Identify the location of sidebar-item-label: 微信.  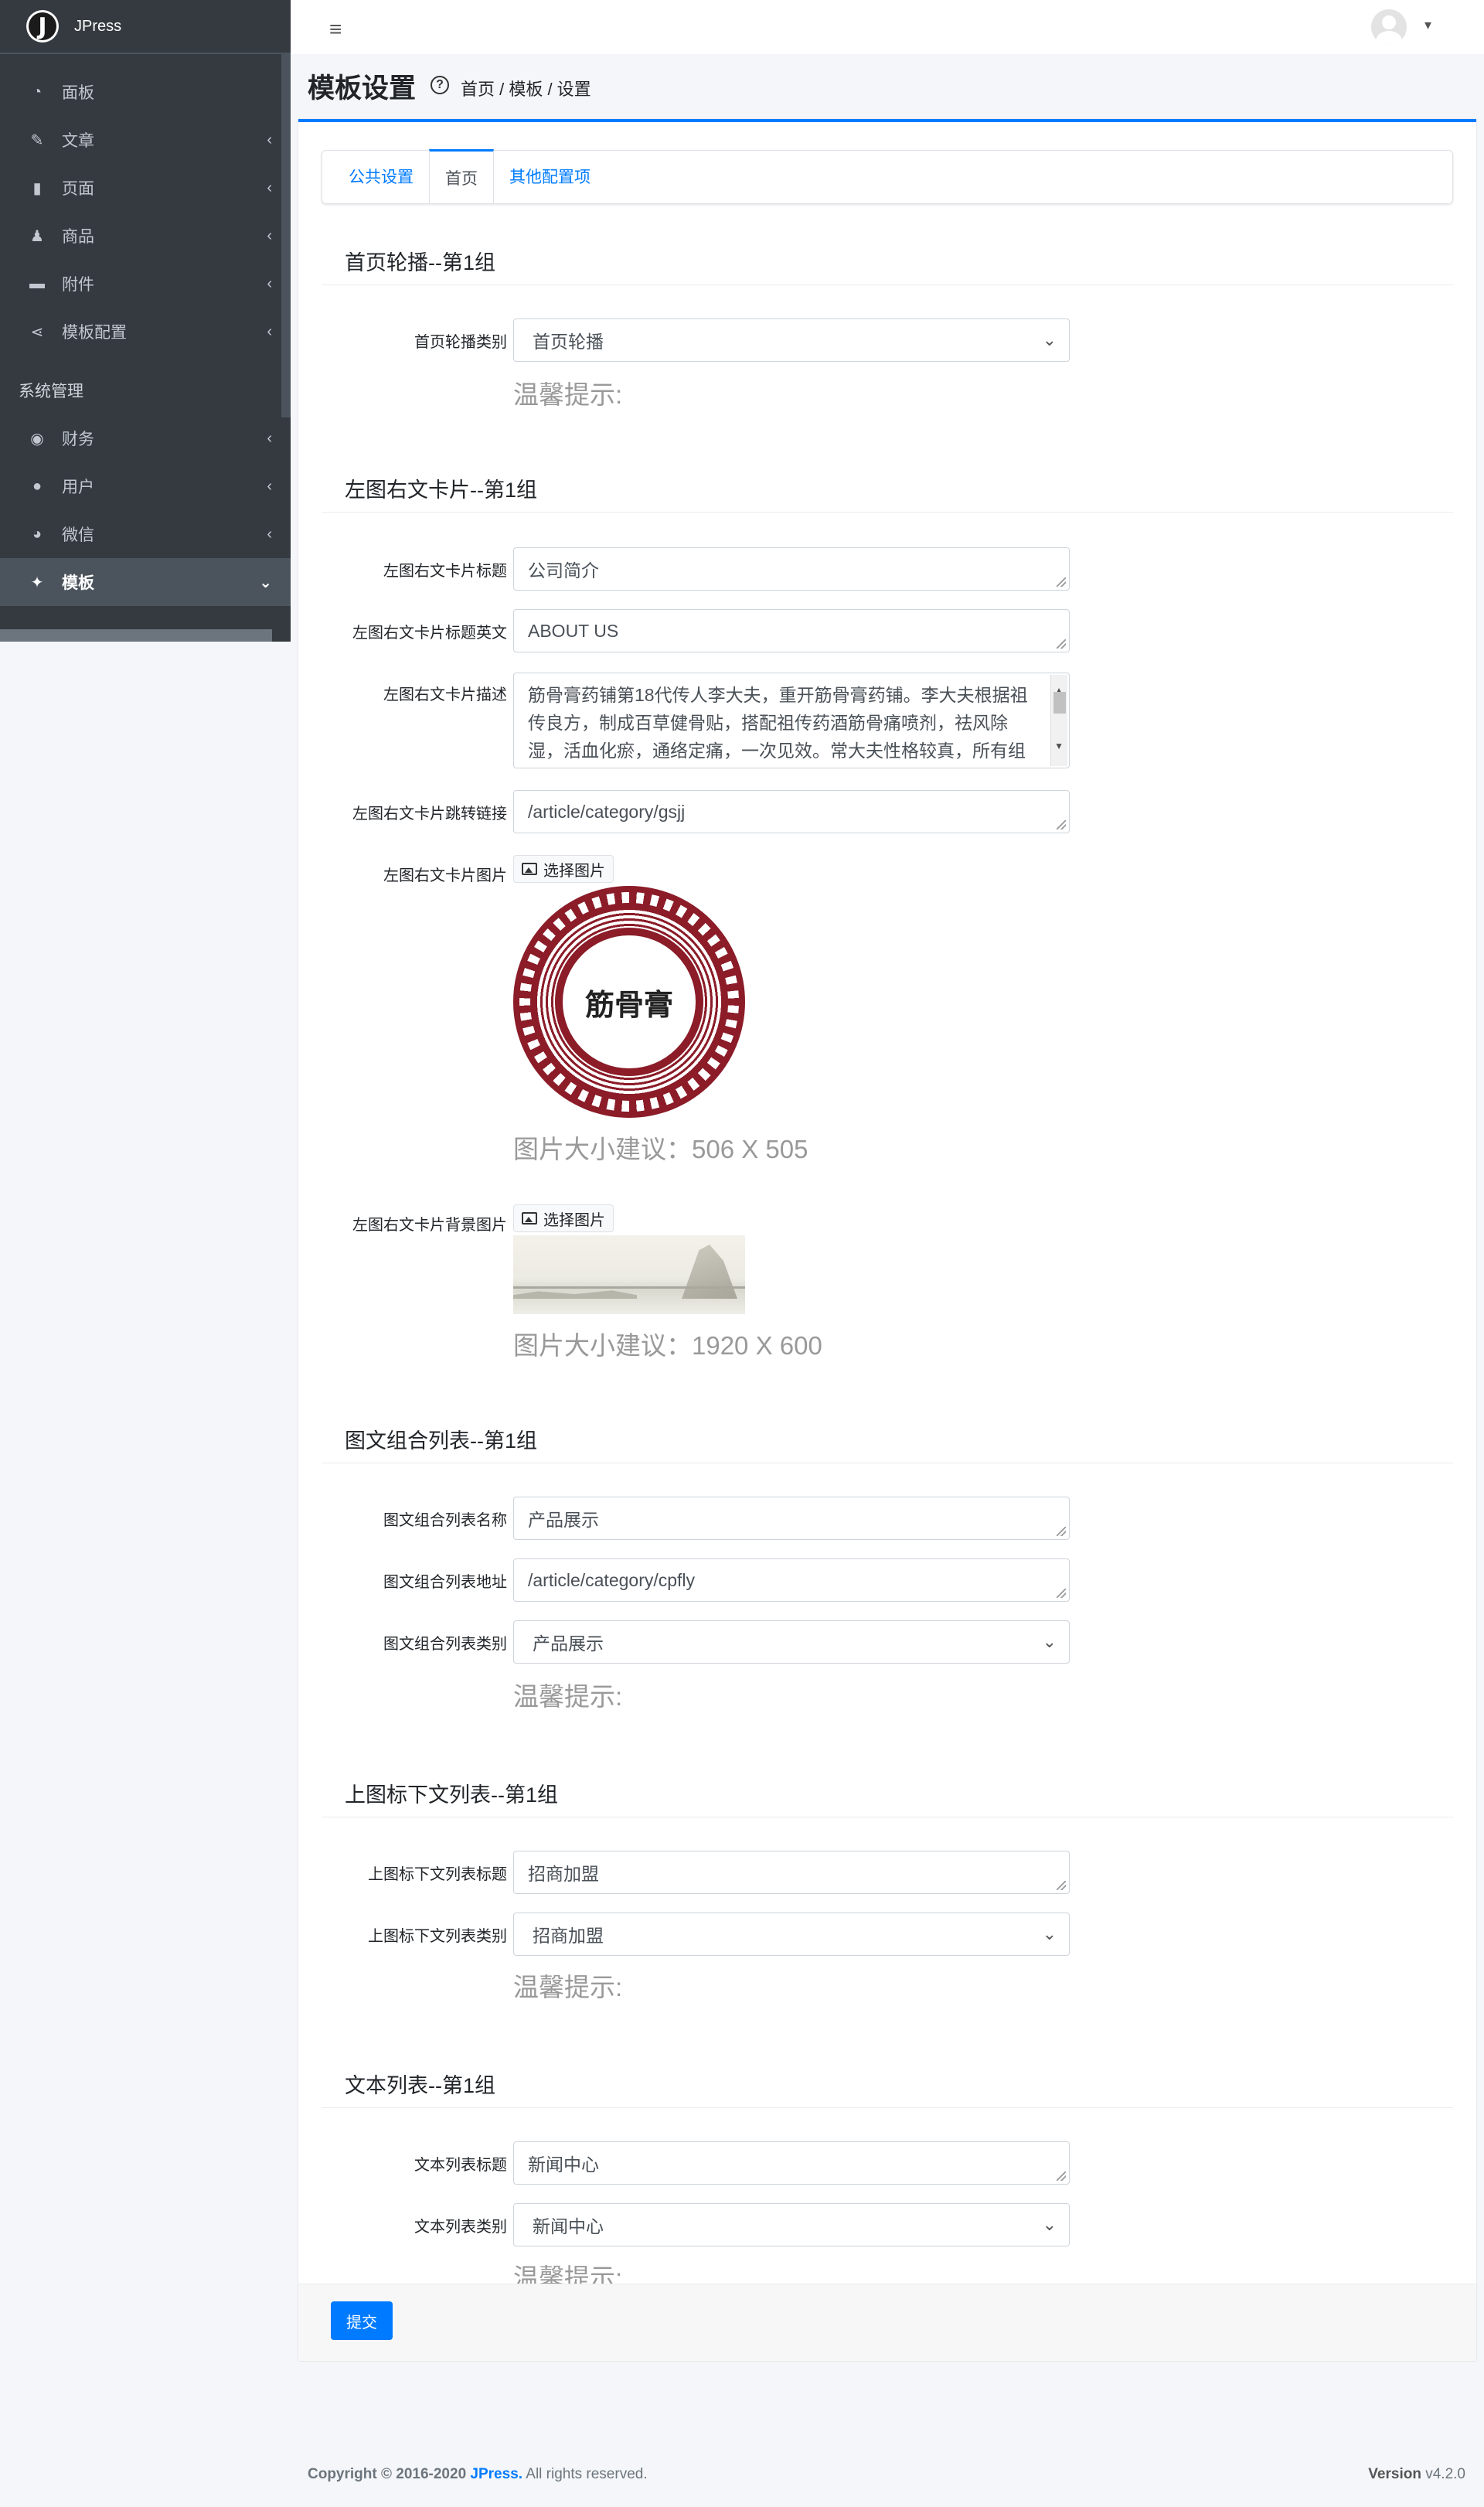
(78, 535).